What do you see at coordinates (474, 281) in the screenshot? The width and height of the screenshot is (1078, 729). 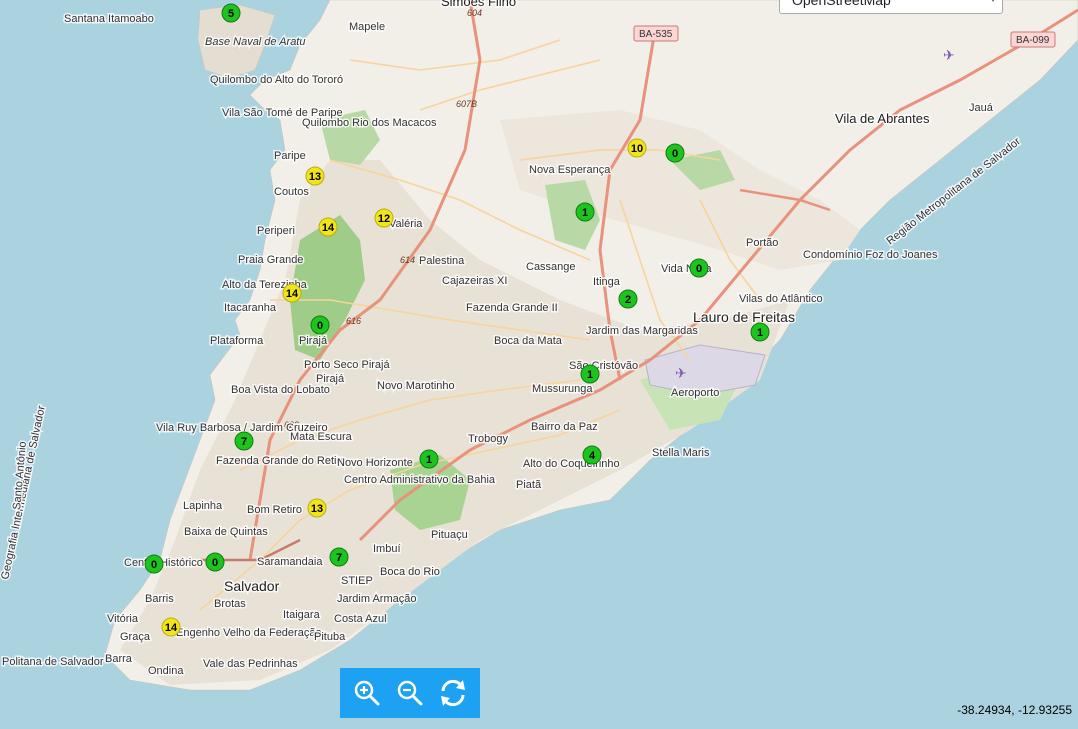 I see `place-label: Cajazeiras XI` at bounding box center [474, 281].